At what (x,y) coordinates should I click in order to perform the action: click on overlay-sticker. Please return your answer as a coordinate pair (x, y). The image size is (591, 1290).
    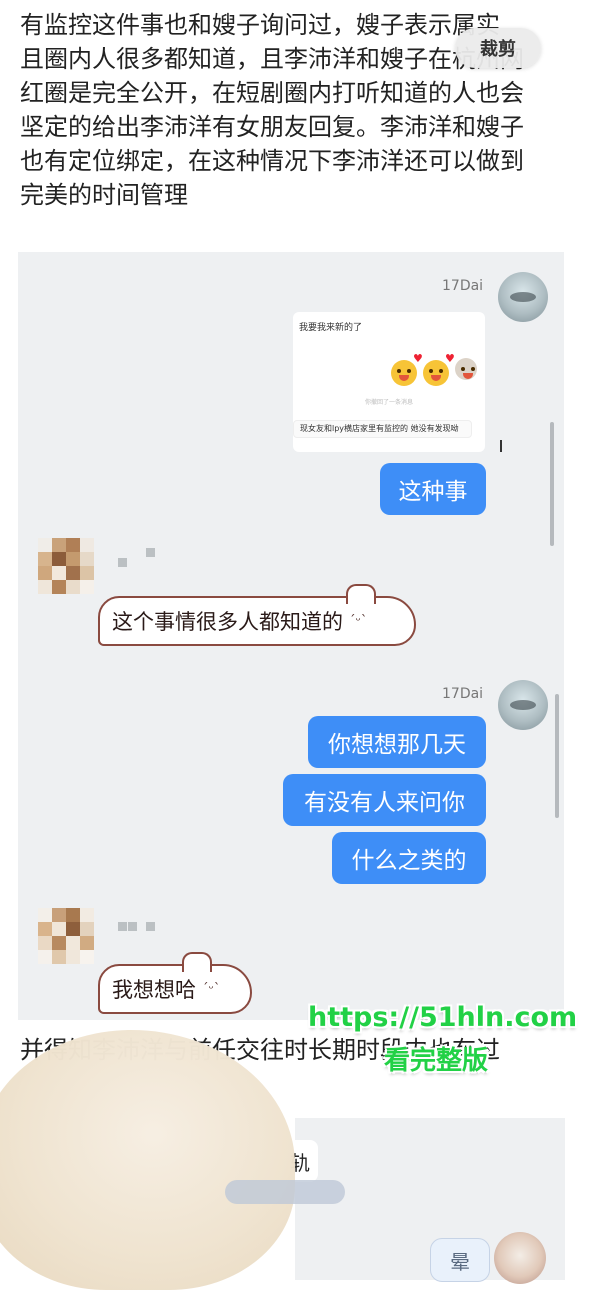
    Looking at the image, I should click on (147, 1160).